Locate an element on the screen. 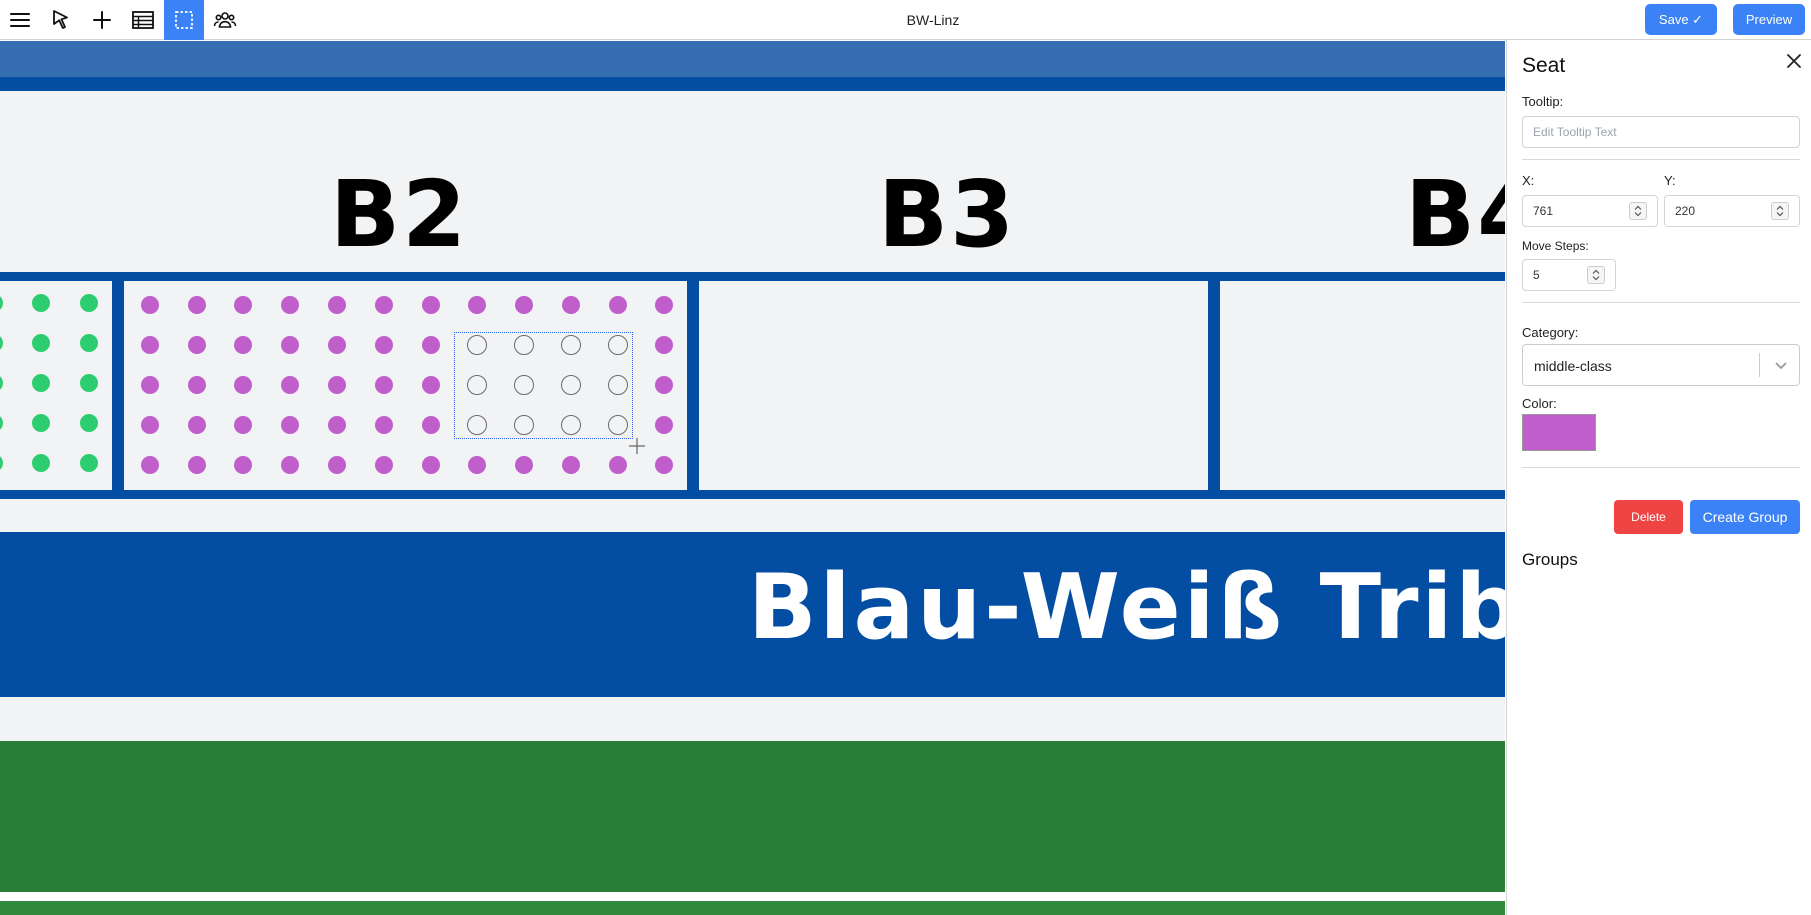 The width and height of the screenshot is (1811, 915). create-group-button: Create Group is located at coordinates (1745, 517).